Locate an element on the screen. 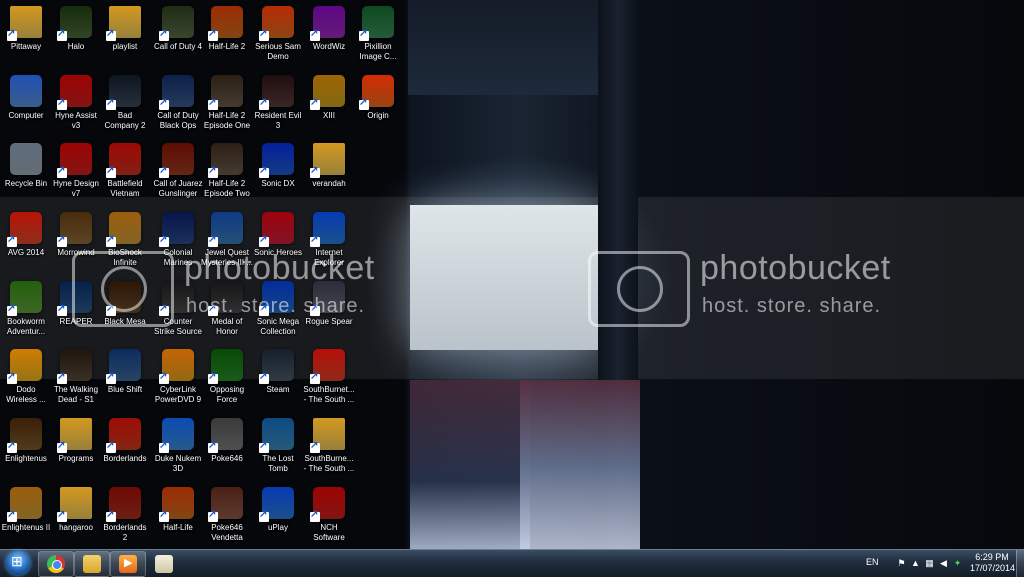 The image size is (1024, 577). computer-icon is located at coordinates (26, 91).